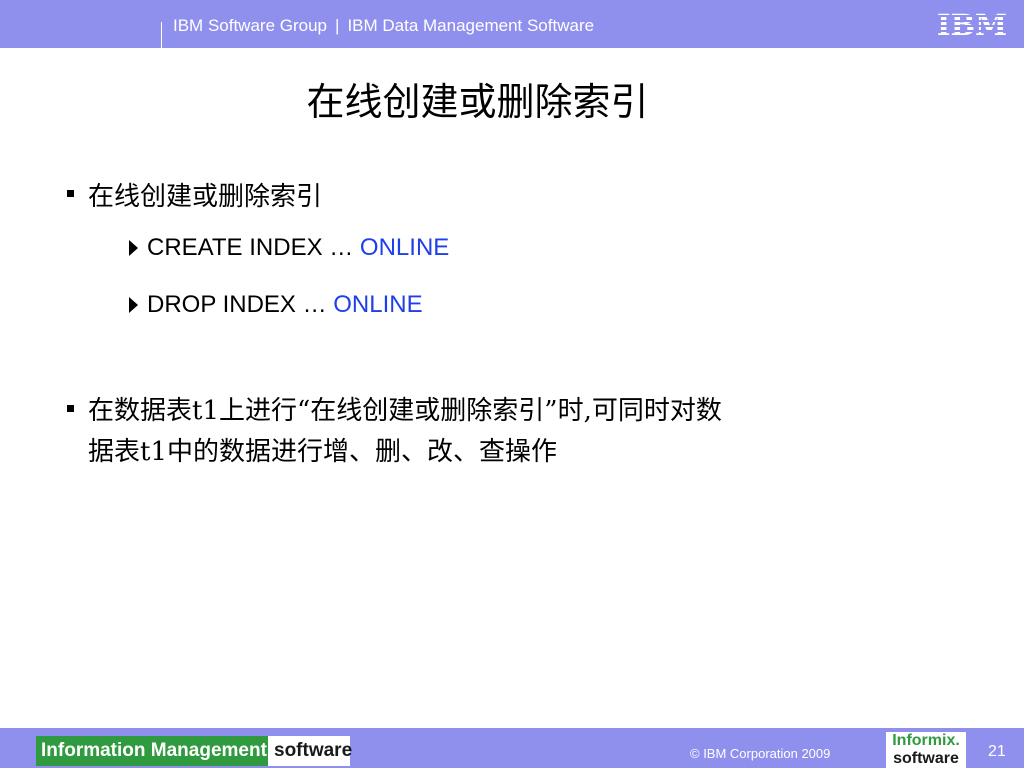 The image size is (1024, 768). I want to click on copyright-text: © IBM Corporation 2009, so click(760, 753).